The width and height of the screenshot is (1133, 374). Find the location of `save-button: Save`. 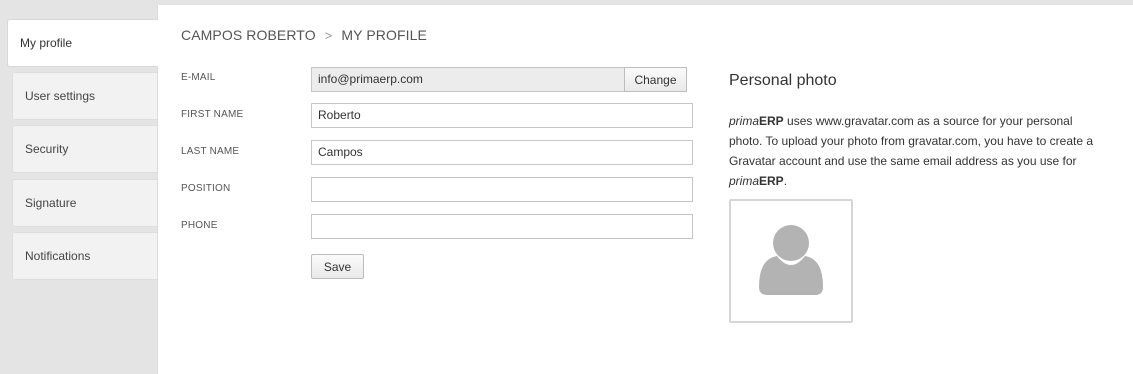

save-button: Save is located at coordinates (337, 266).